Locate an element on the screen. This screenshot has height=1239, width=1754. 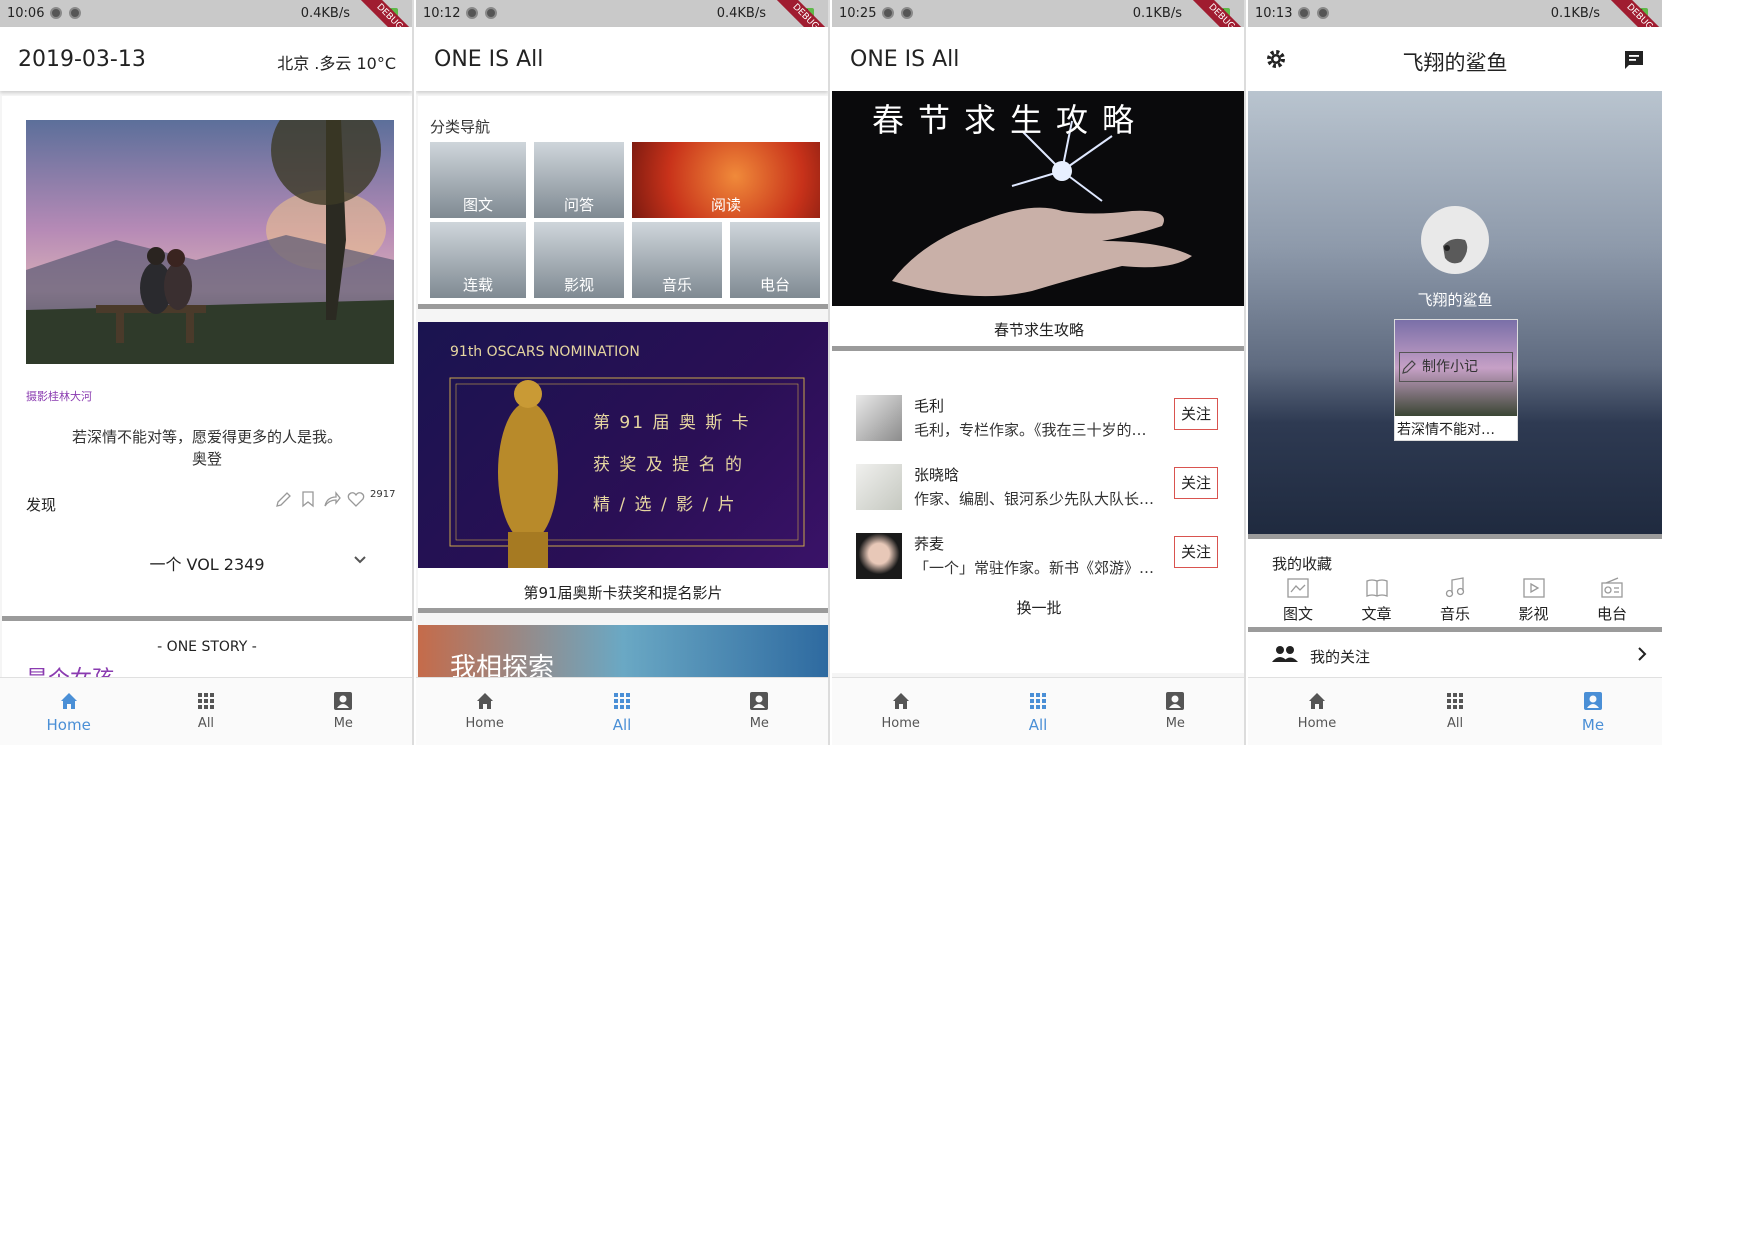
category-lianzai: 连载 is located at coordinates (478, 260).